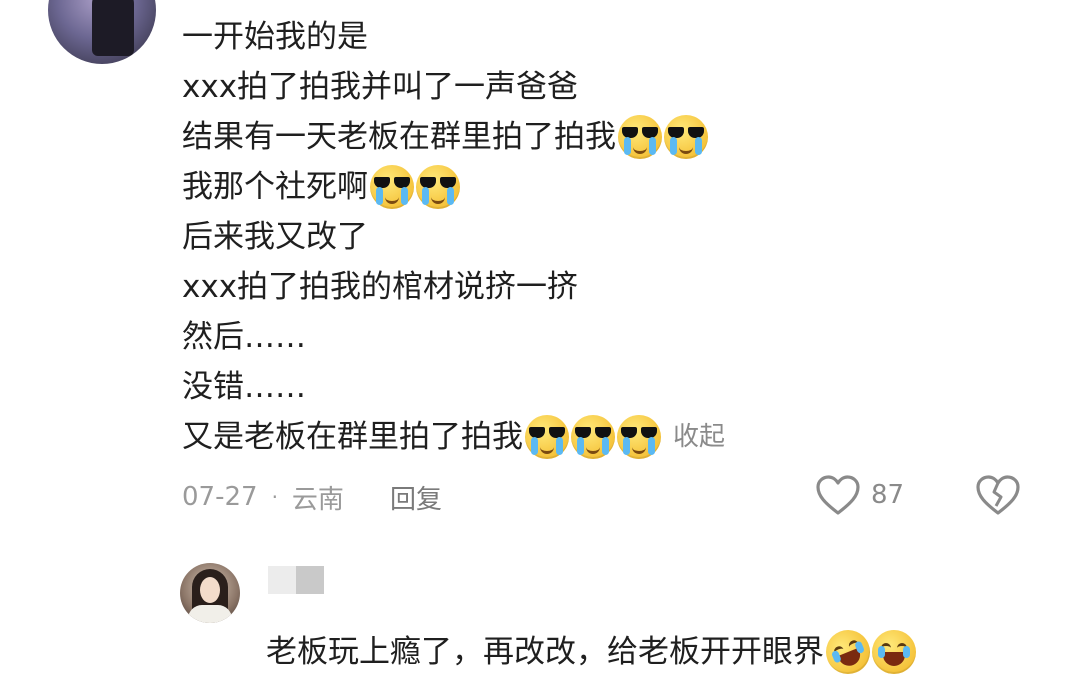 This screenshot has width=1080, height=685. Describe the element at coordinates (699, 437) in the screenshot. I see `collapse-link: 收起` at that location.